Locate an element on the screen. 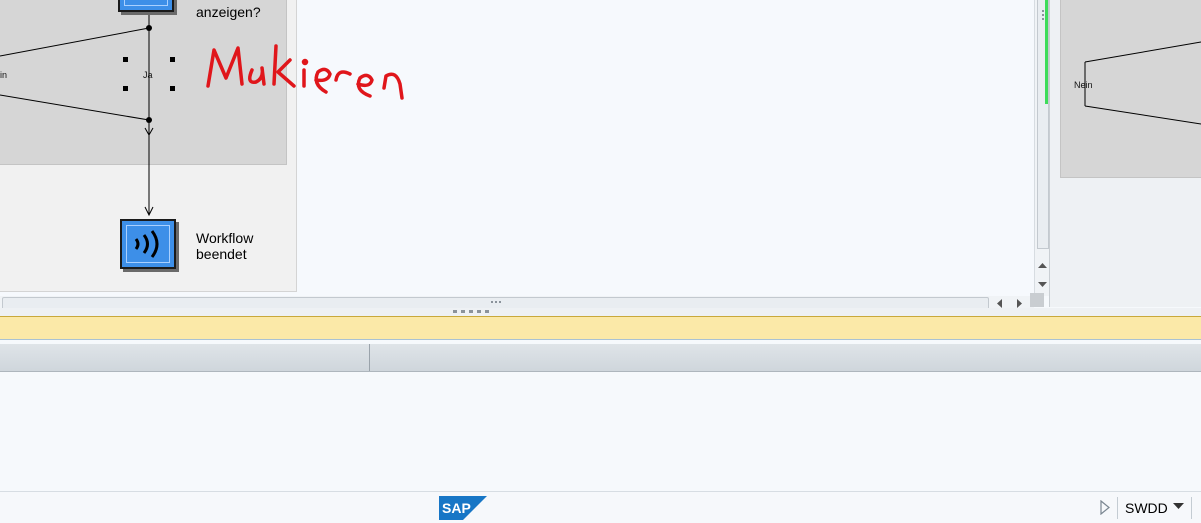 Image resolution: width=1201 pixels, height=523 pixels. scroll-corner is located at coordinates (1037, 300).